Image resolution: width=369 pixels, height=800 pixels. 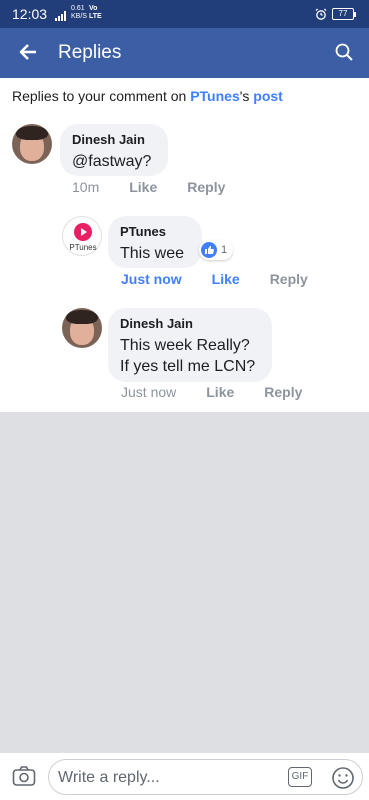 What do you see at coordinates (62, 16) in the screenshot?
I see `signal-icon` at bounding box center [62, 16].